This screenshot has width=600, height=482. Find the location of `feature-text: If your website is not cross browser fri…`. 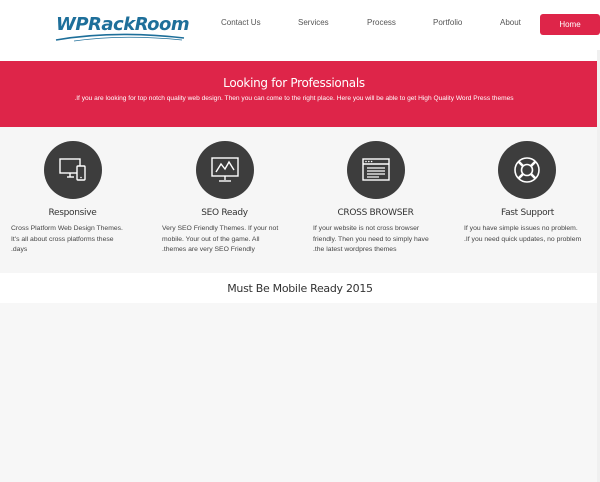

feature-text: If your website is not cross browser fri… is located at coordinates (375, 240).